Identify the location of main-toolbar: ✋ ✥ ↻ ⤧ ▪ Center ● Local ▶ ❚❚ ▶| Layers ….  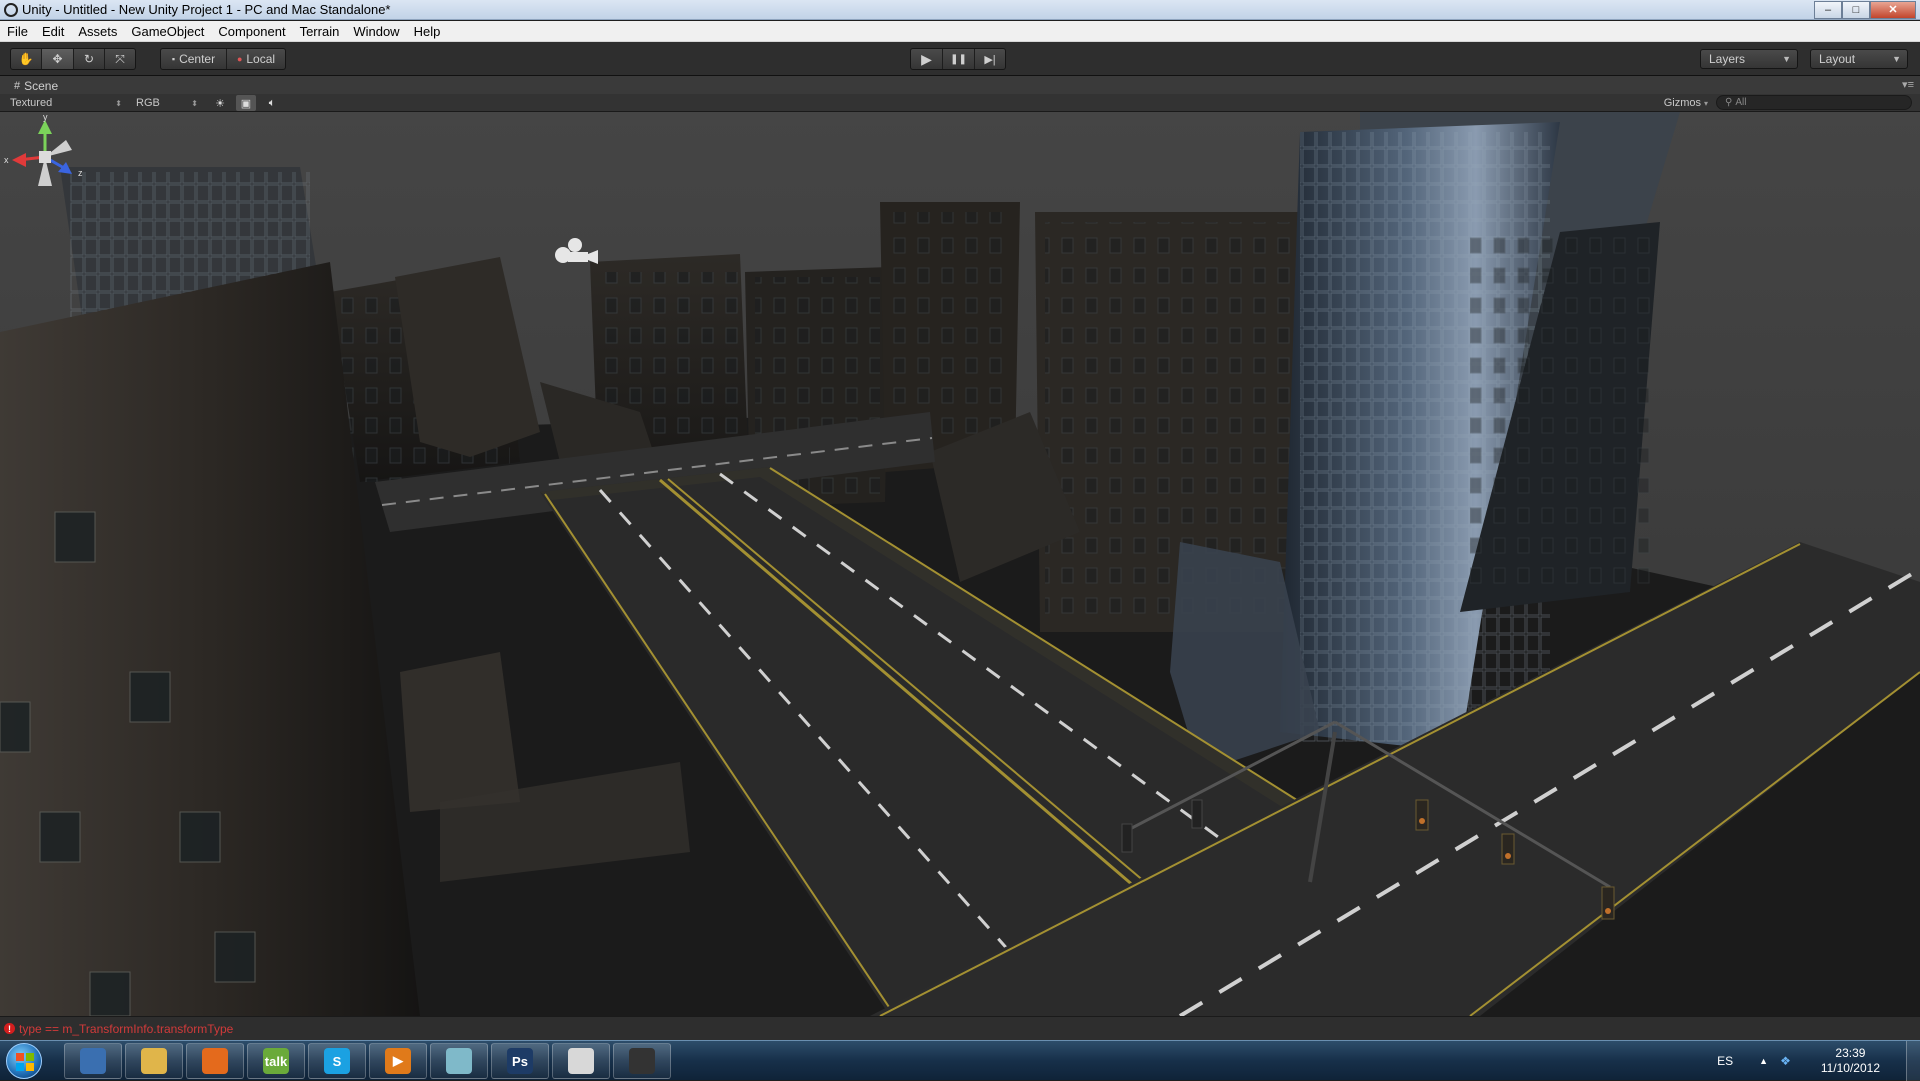
(960, 59).